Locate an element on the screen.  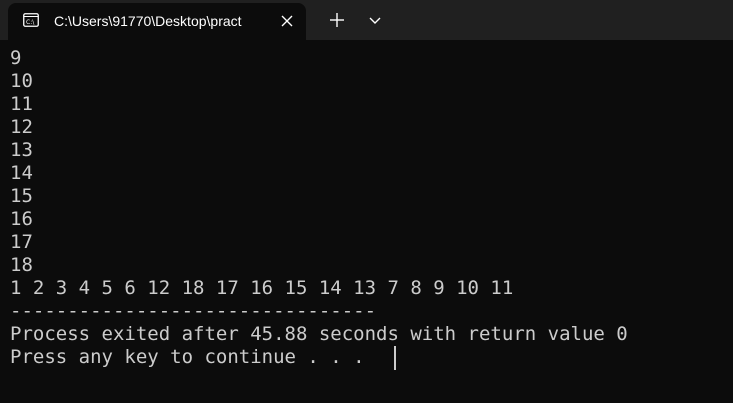
output-line: 14 is located at coordinates (21, 173).